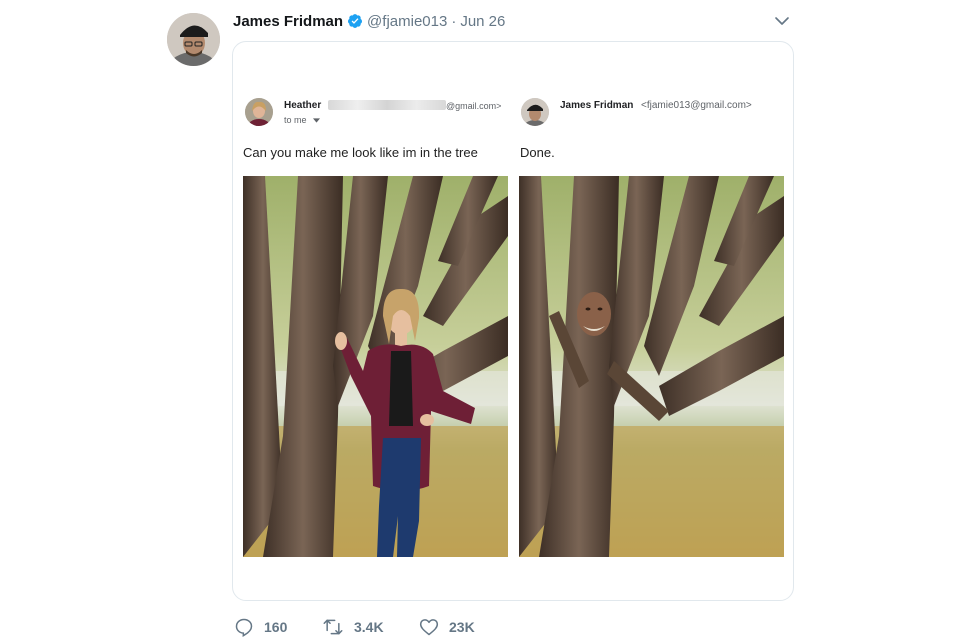 This screenshot has width=960, height=640. I want to click on retweet-count: 3.4K, so click(369, 627).